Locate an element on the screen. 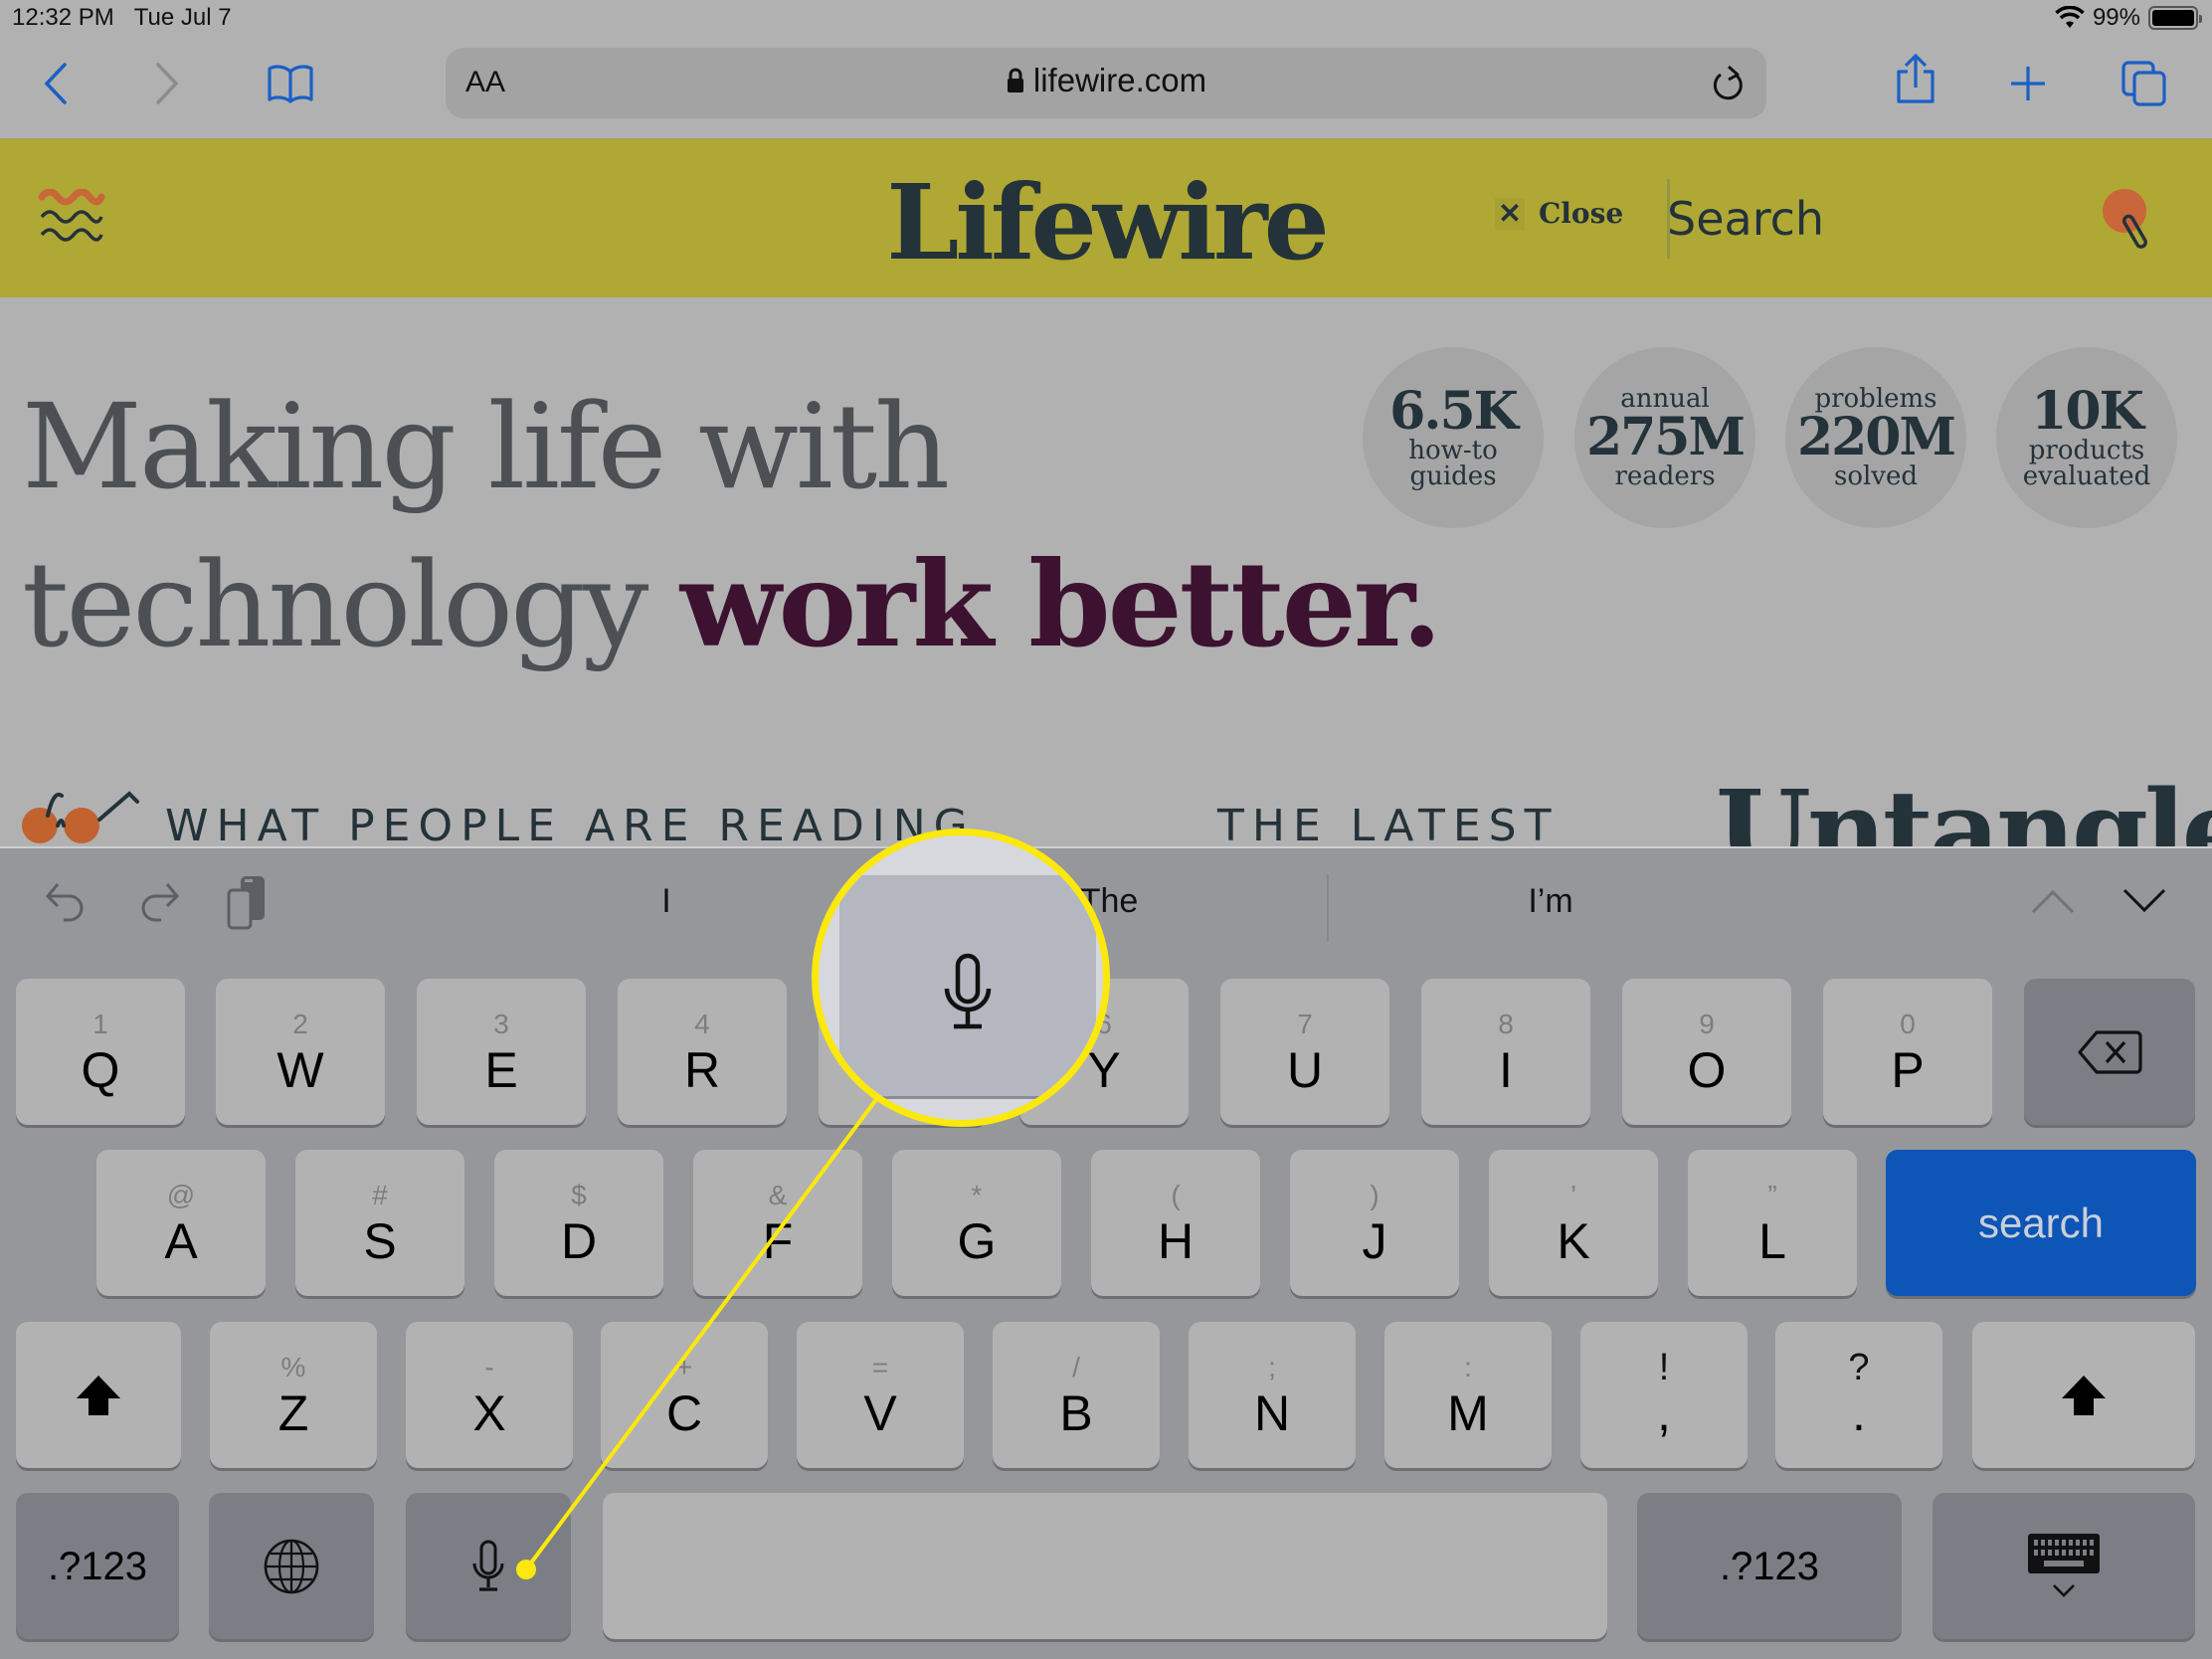 The height and width of the screenshot is (1659, 2212). key-period: ?. is located at coordinates (1858, 1395).